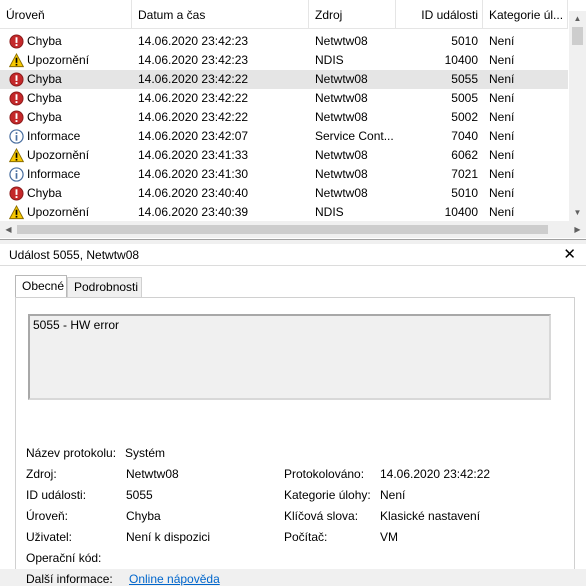  What do you see at coordinates (306, 537) in the screenshot?
I see `computer-label: Počítač:` at bounding box center [306, 537].